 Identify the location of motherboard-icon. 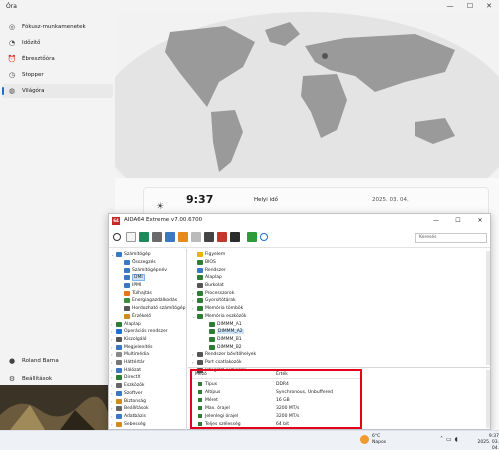
(144, 237).